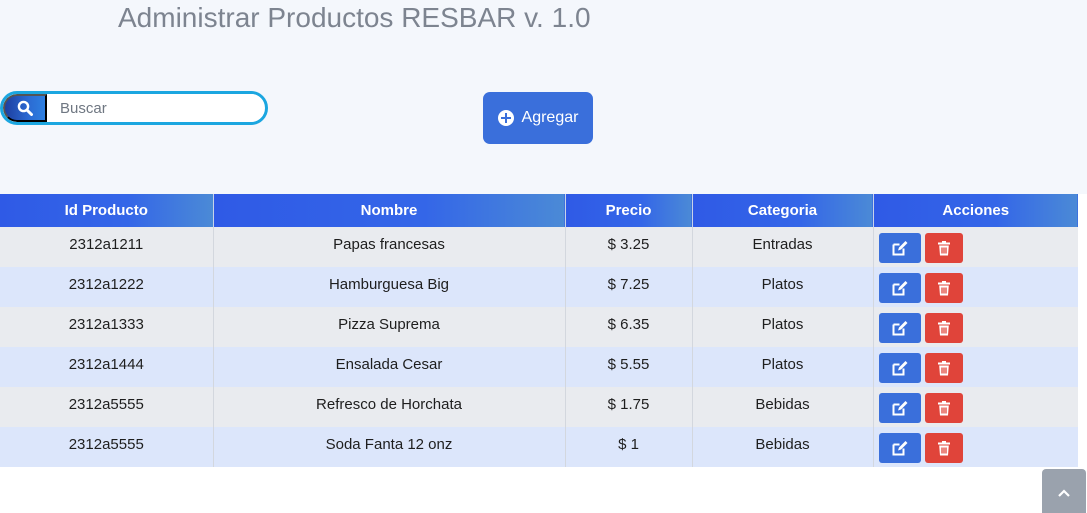  I want to click on page-title: Administrar Productos RESBAR v. 1.0, so click(354, 17).